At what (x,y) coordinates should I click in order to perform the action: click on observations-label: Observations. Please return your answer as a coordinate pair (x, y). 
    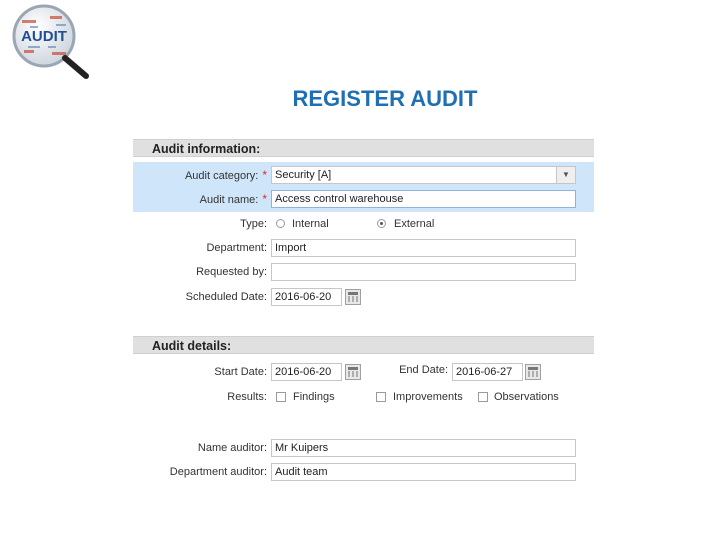
    Looking at the image, I should click on (526, 397).